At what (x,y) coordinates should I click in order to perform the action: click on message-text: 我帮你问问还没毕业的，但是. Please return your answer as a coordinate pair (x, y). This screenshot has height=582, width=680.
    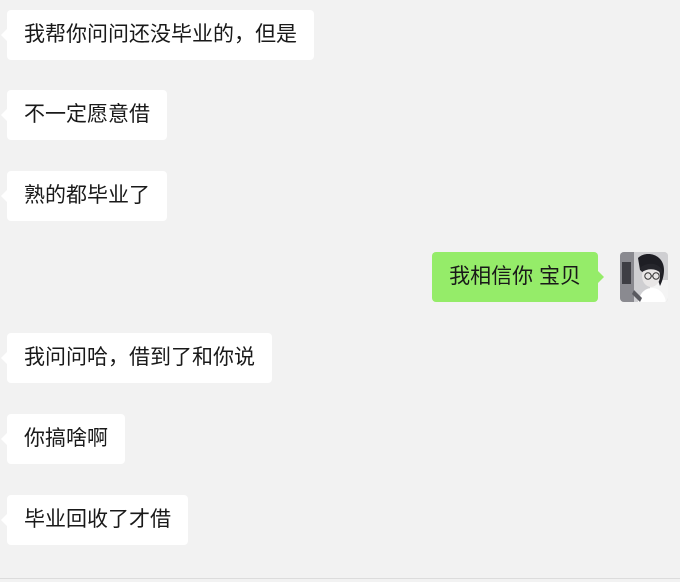
    Looking at the image, I should click on (160, 34).